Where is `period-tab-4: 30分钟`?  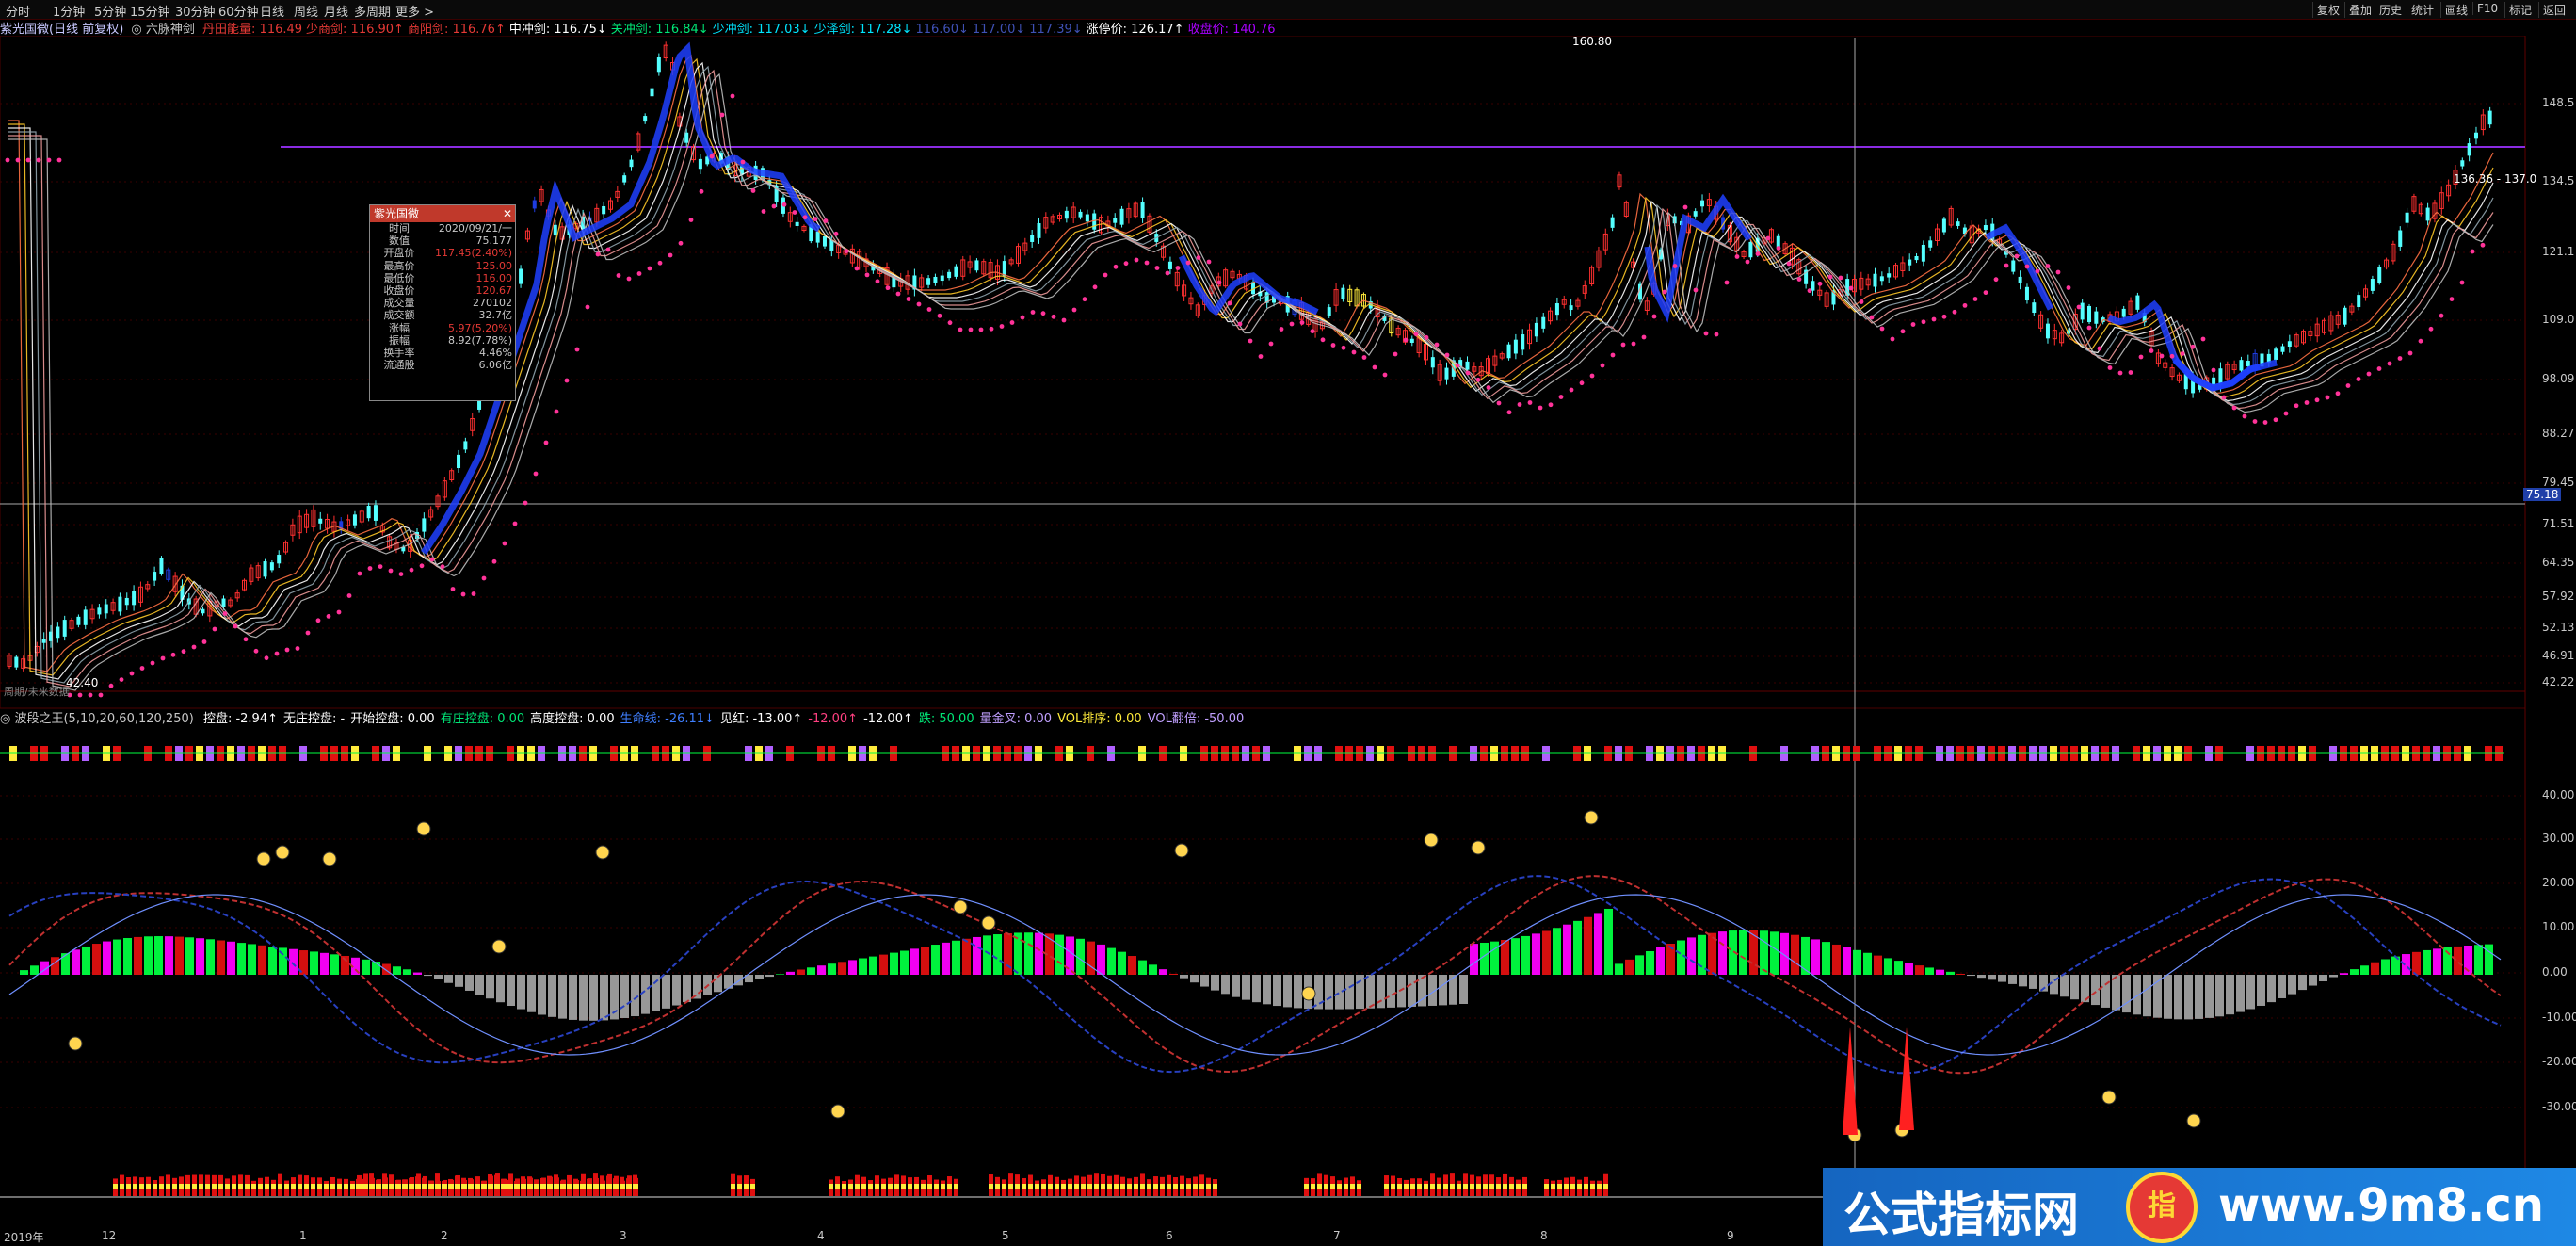 period-tab-4: 30分钟 is located at coordinates (195, 11).